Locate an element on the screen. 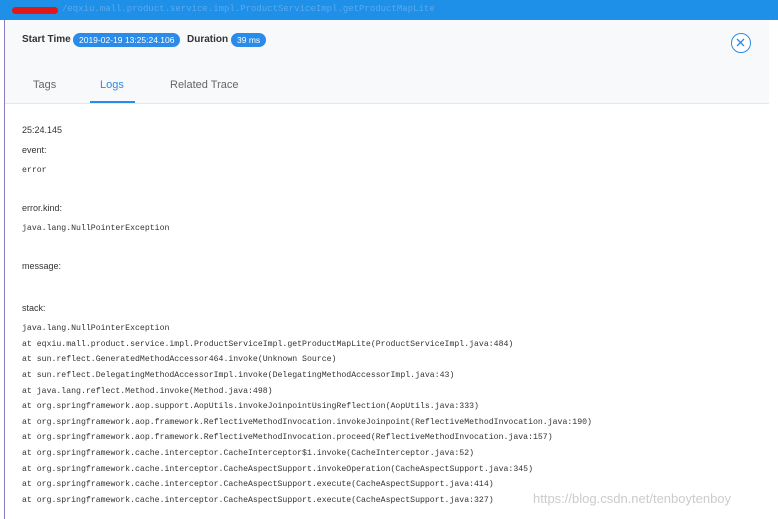  log-field-value: error is located at coordinates (34, 170).